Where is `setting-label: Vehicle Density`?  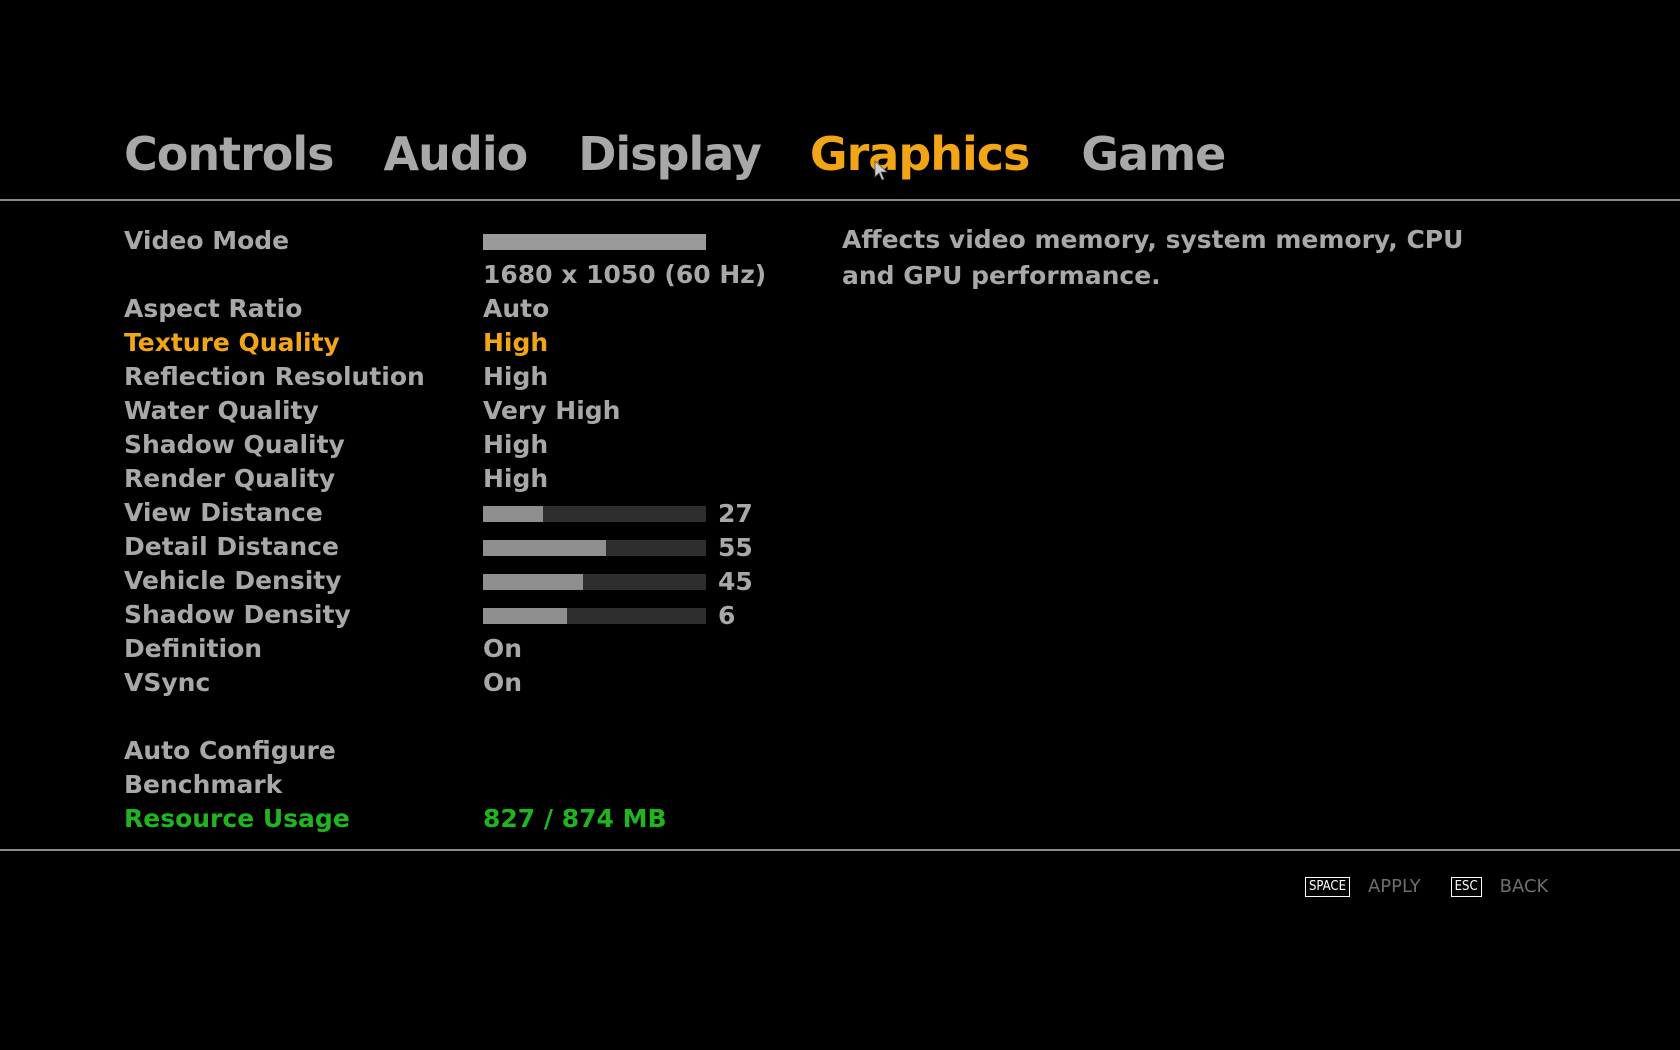
setting-label: Vehicle Density is located at coordinates (233, 580).